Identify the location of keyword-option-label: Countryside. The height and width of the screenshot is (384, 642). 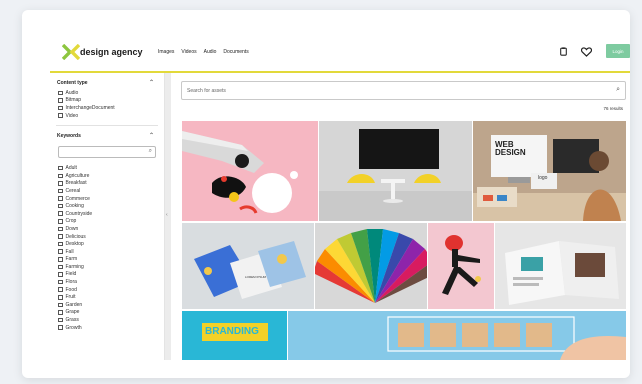
(79, 213).